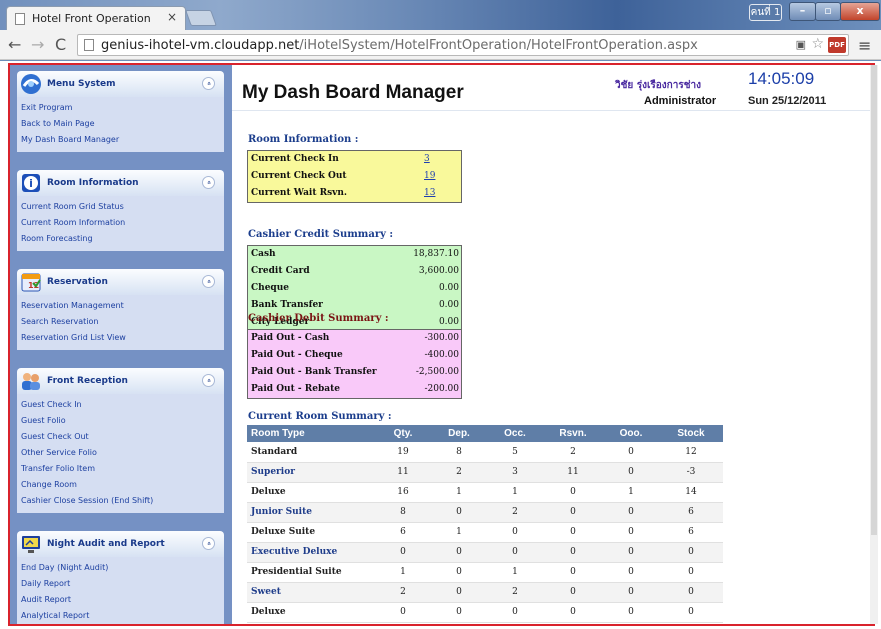  I want to click on profile-badge: คนที่ 1, so click(765, 12).